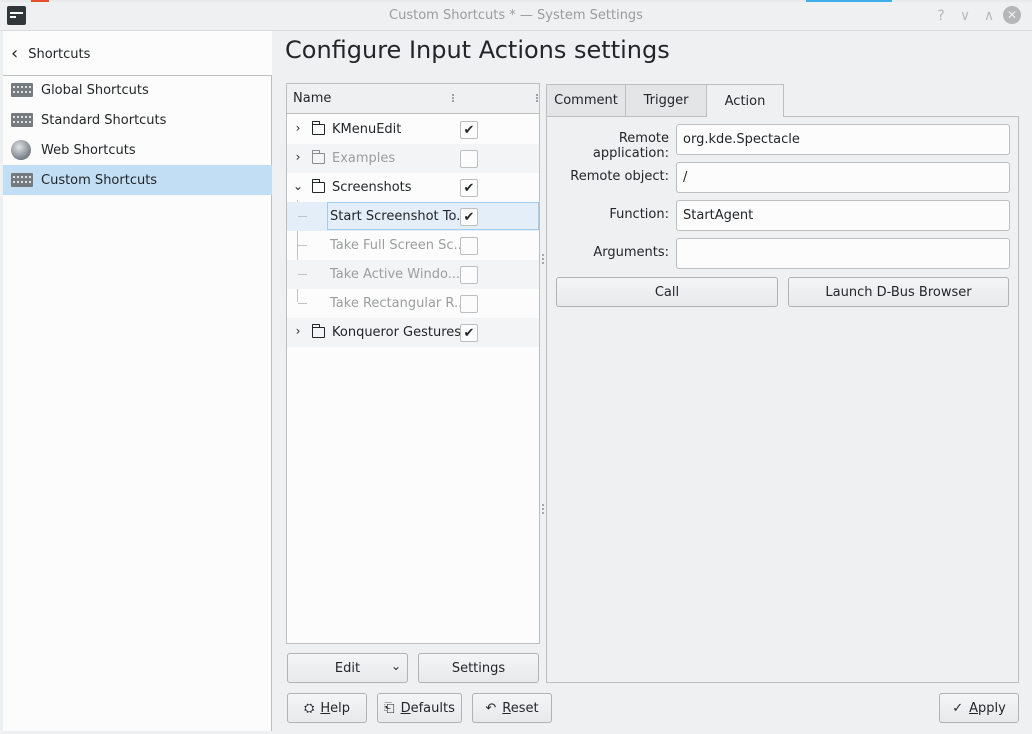 The image size is (1032, 734). What do you see at coordinates (21, 150) in the screenshot?
I see `globe-icon` at bounding box center [21, 150].